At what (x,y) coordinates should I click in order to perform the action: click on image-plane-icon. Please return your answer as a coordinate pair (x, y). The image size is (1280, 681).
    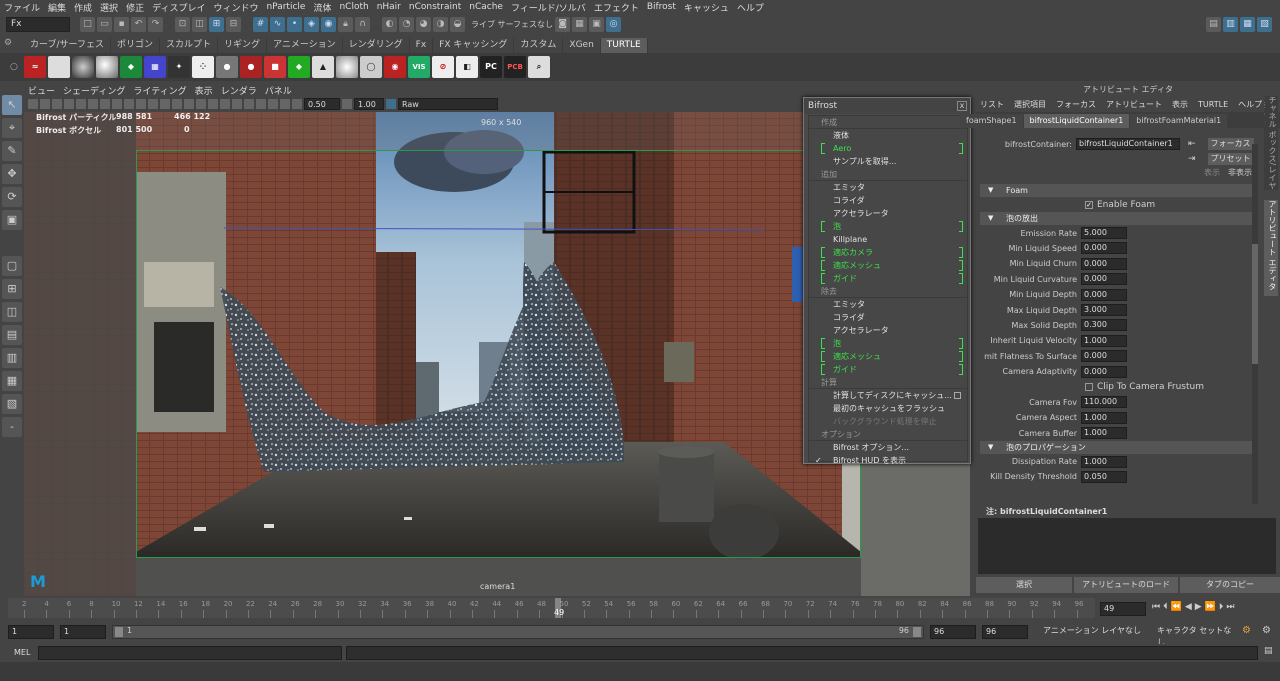
    Looking at the image, I should click on (69, 104).